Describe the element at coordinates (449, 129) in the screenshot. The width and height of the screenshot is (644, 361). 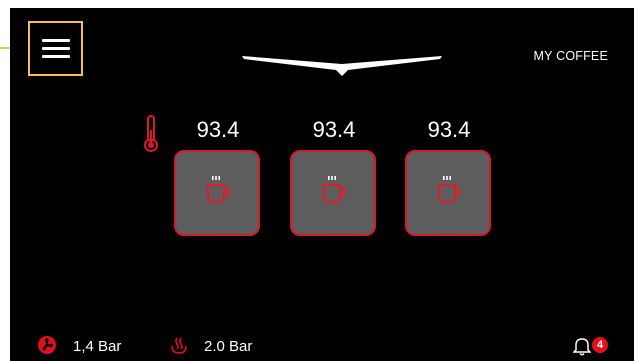
I see `group-3-temperature: 93.4` at that location.